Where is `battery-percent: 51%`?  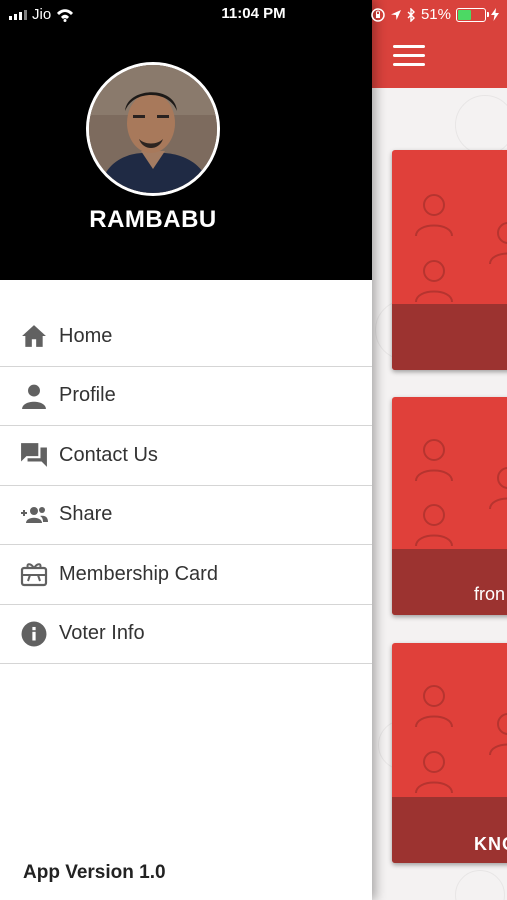 battery-percent: 51% is located at coordinates (435, 14).